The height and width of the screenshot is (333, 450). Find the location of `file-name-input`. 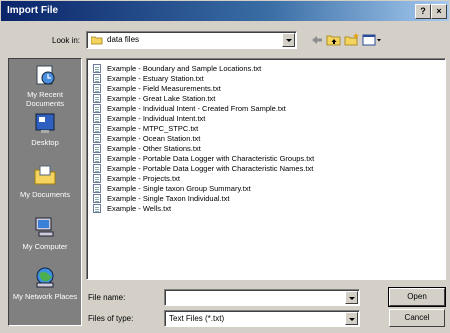

file-name-input is located at coordinates (262, 297).